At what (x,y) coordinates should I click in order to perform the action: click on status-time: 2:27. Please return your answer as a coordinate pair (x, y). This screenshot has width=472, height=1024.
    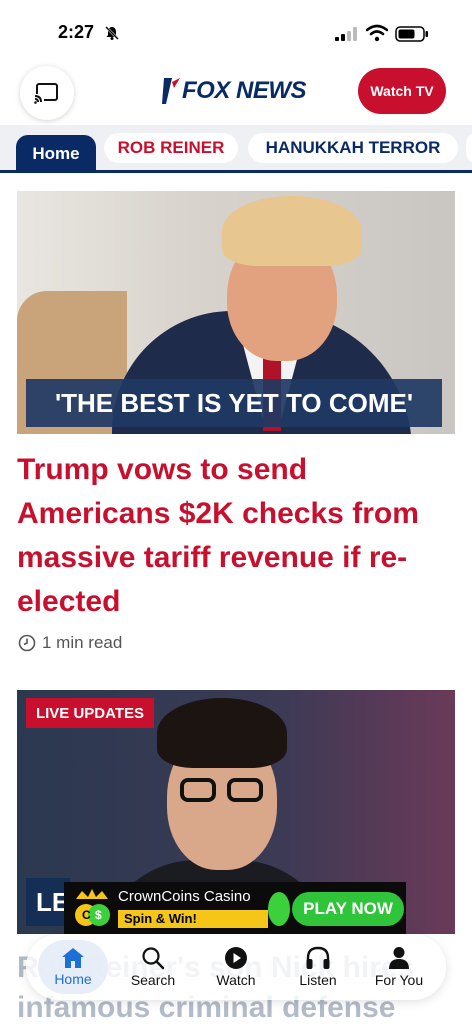
    Looking at the image, I should click on (76, 32).